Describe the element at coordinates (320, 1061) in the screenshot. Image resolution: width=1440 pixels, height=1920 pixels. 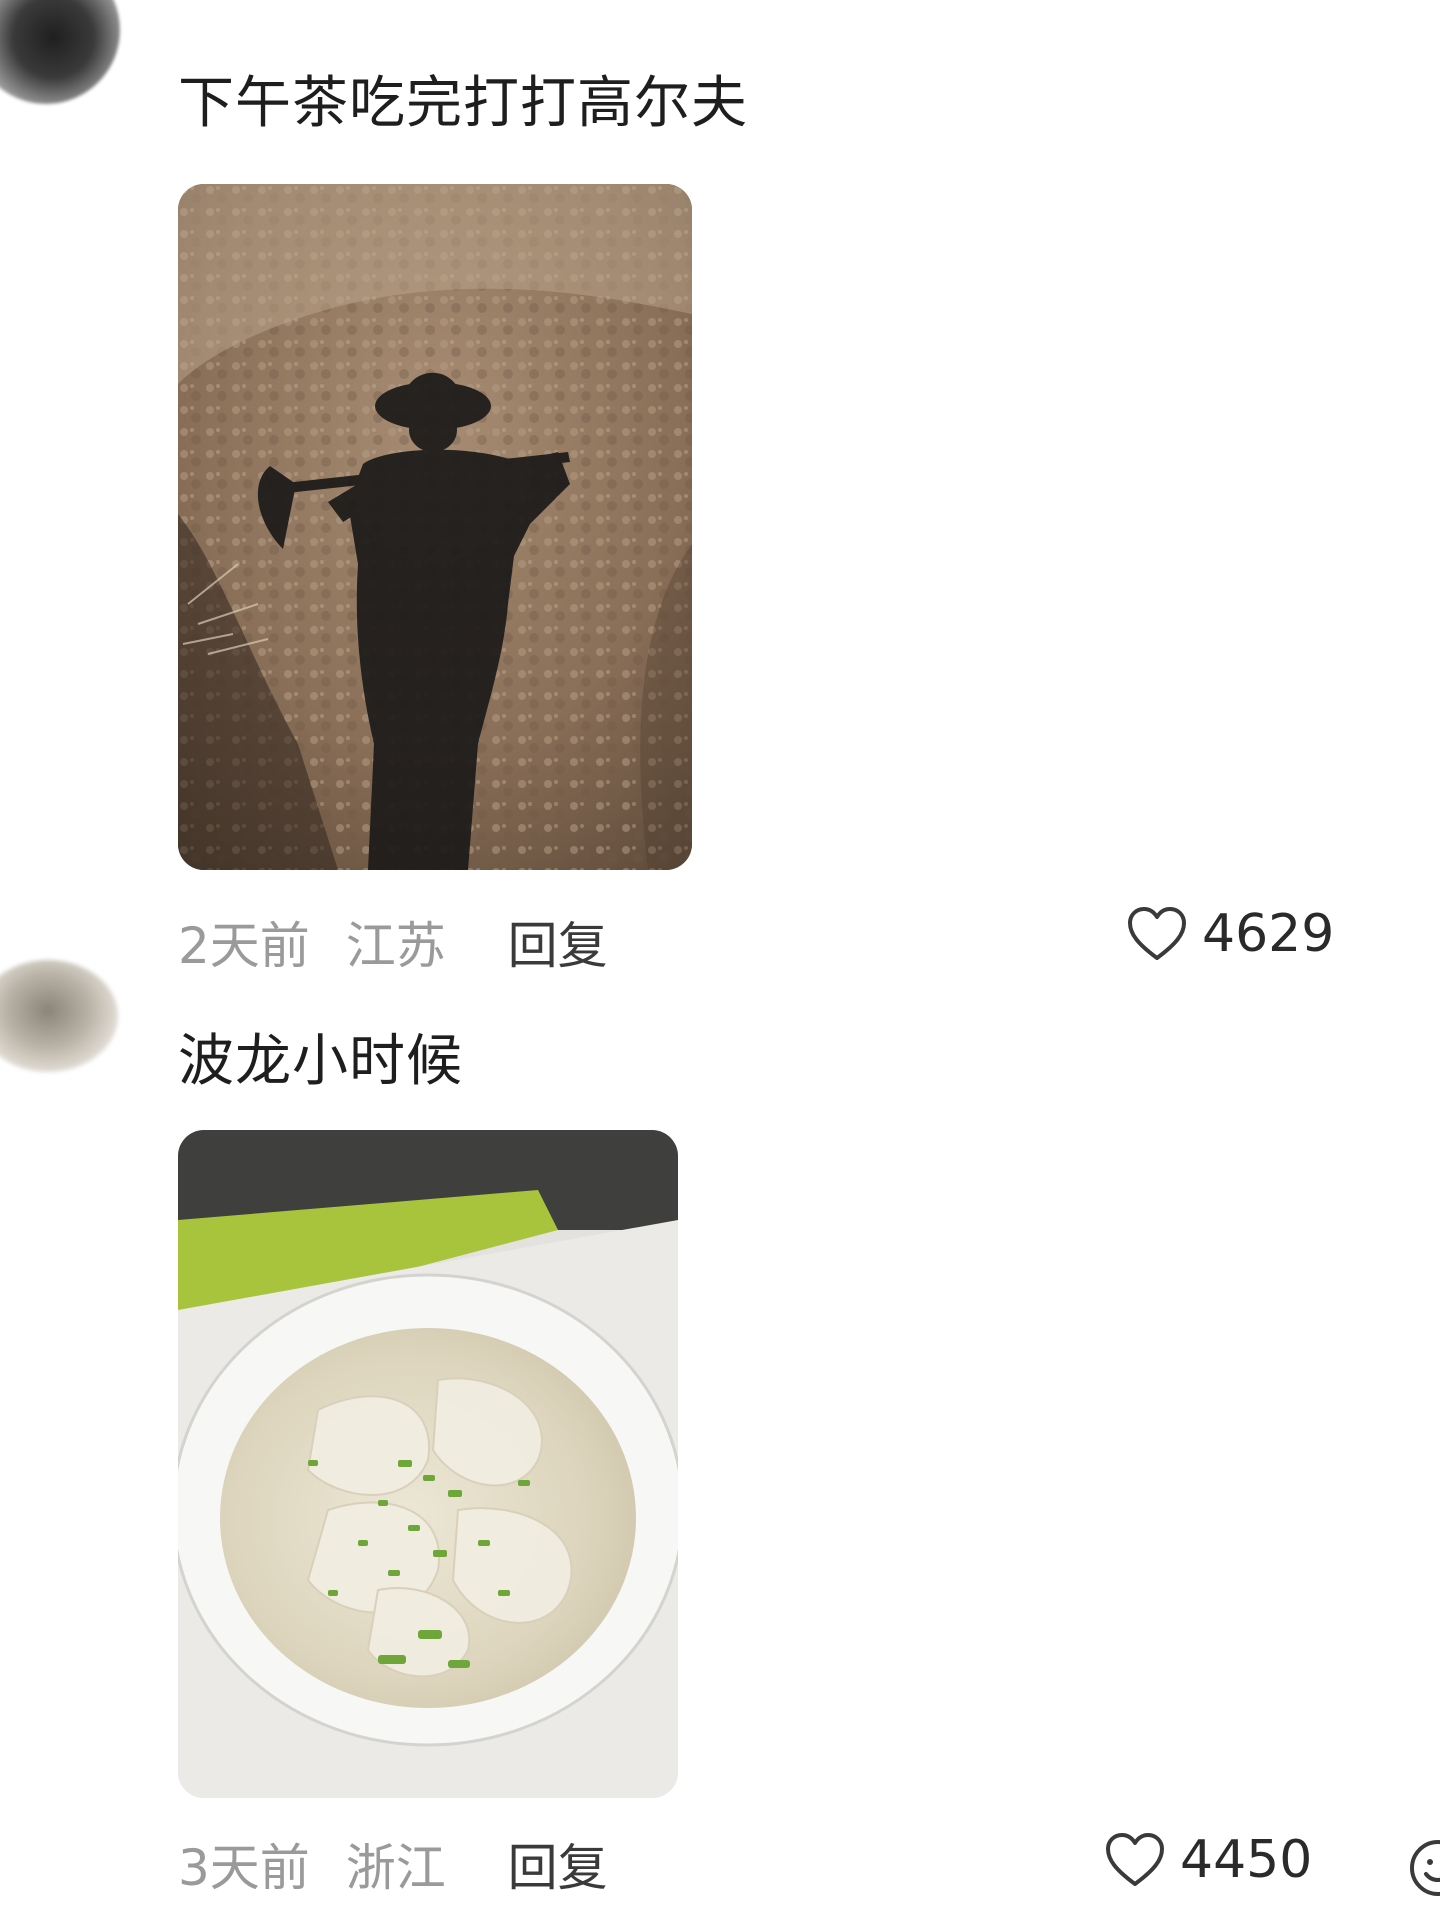
I see `comment-text: 波龙小时候` at that location.